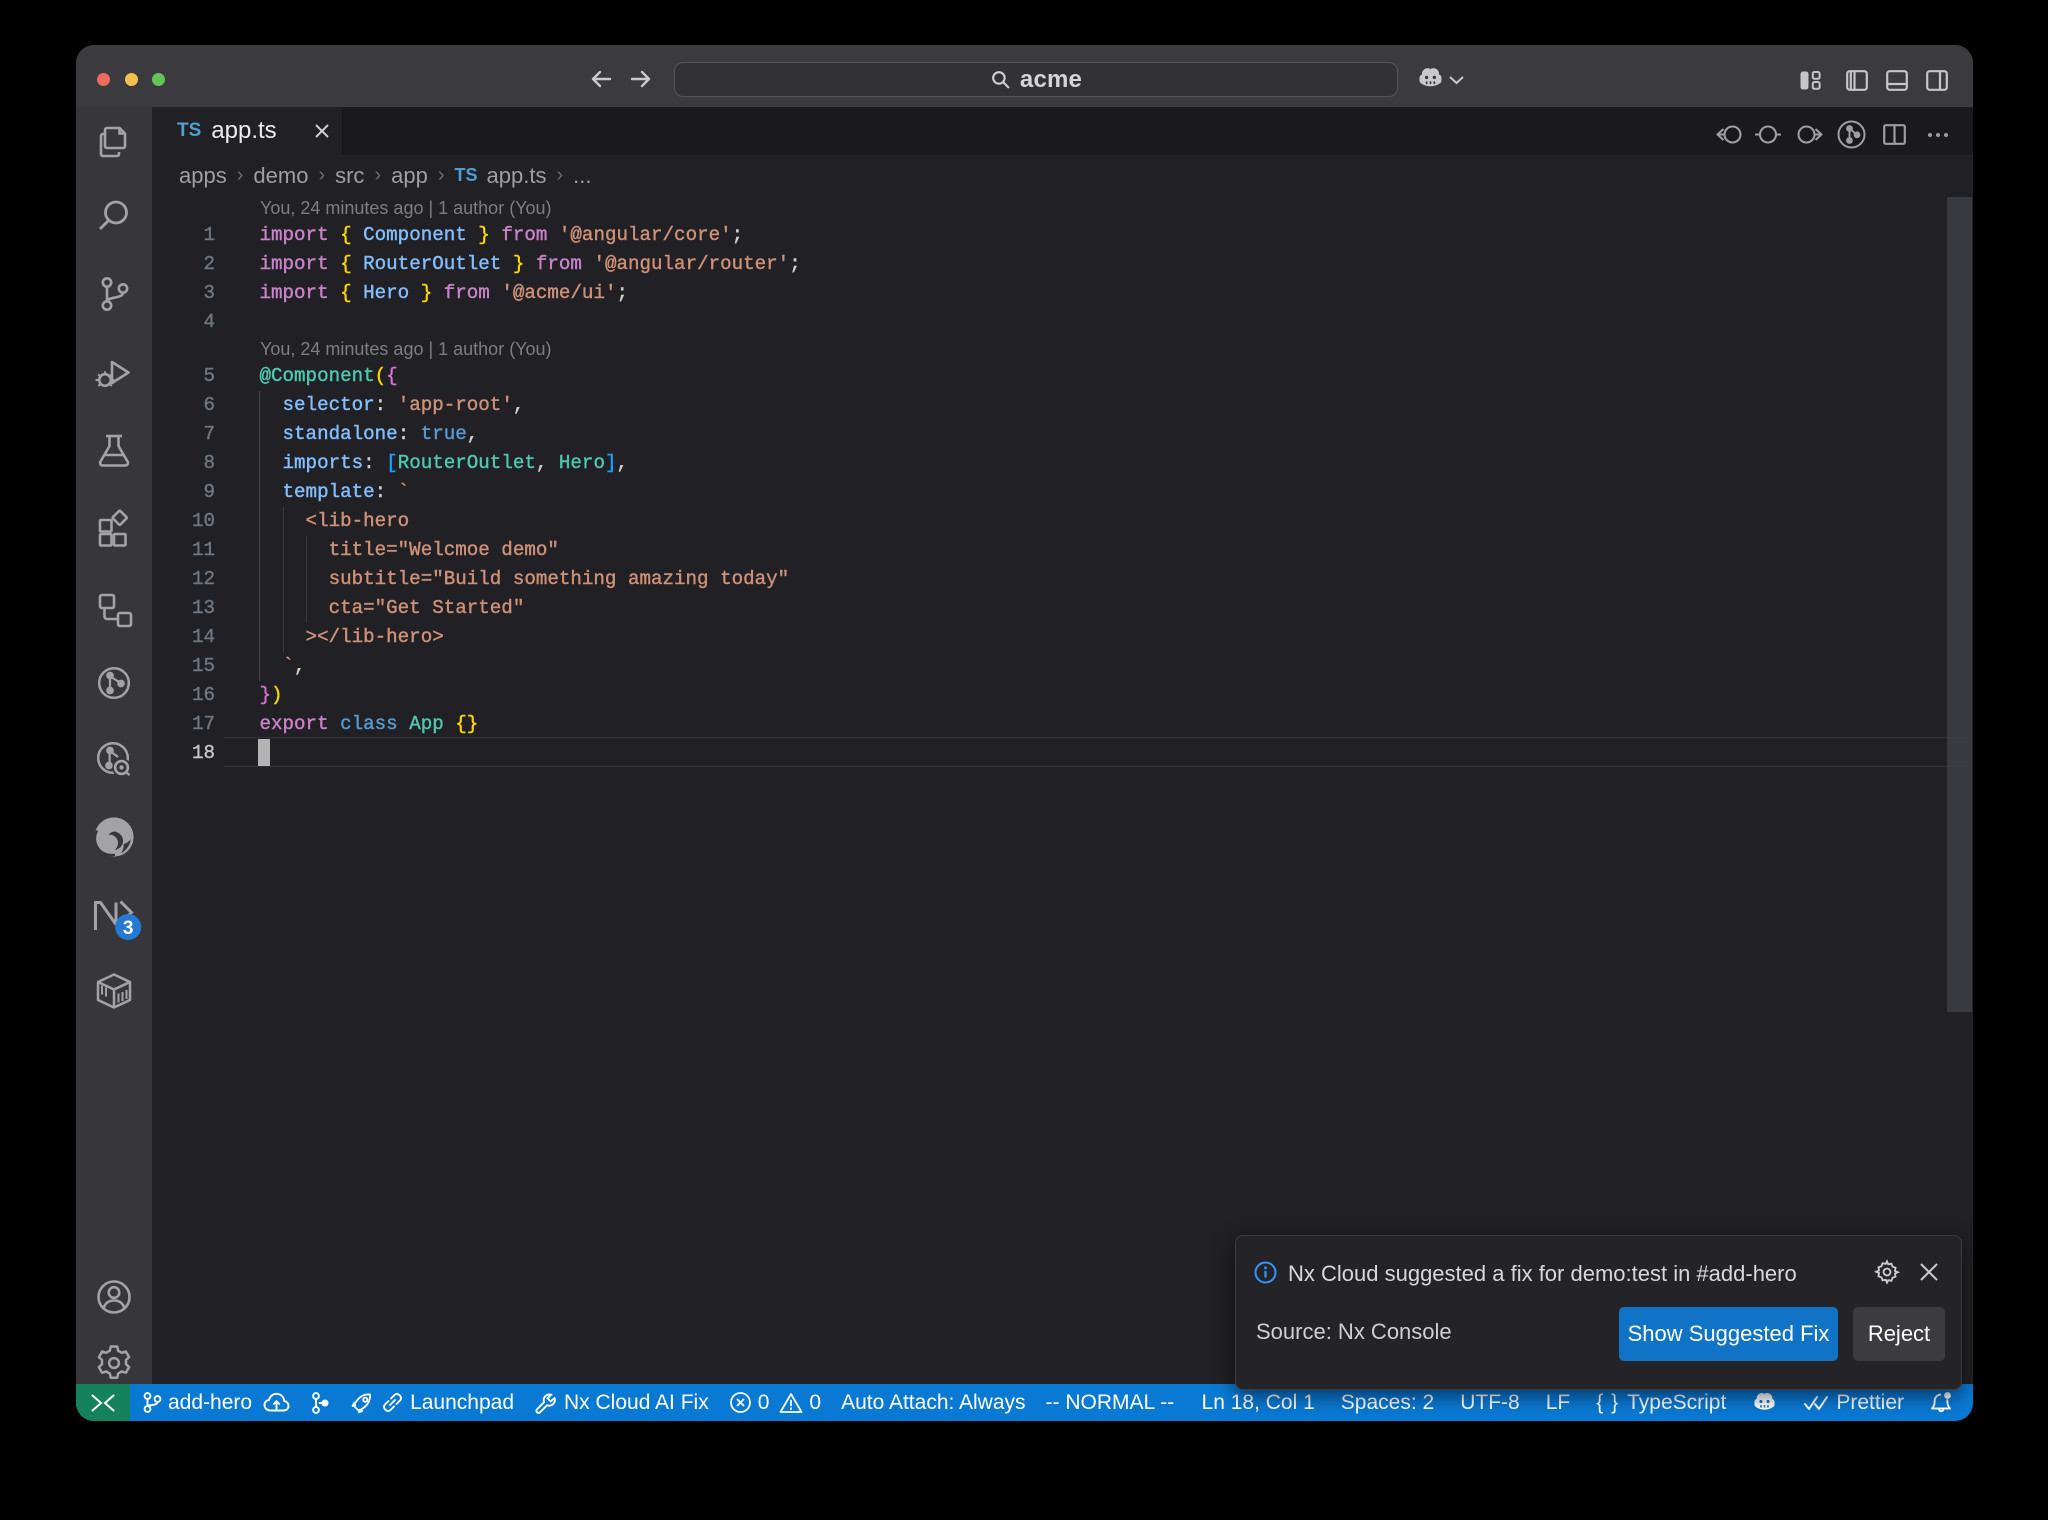 The image size is (2048, 1520). Describe the element at coordinates (128, 928) in the screenshot. I see `svg-text: 3` at that location.